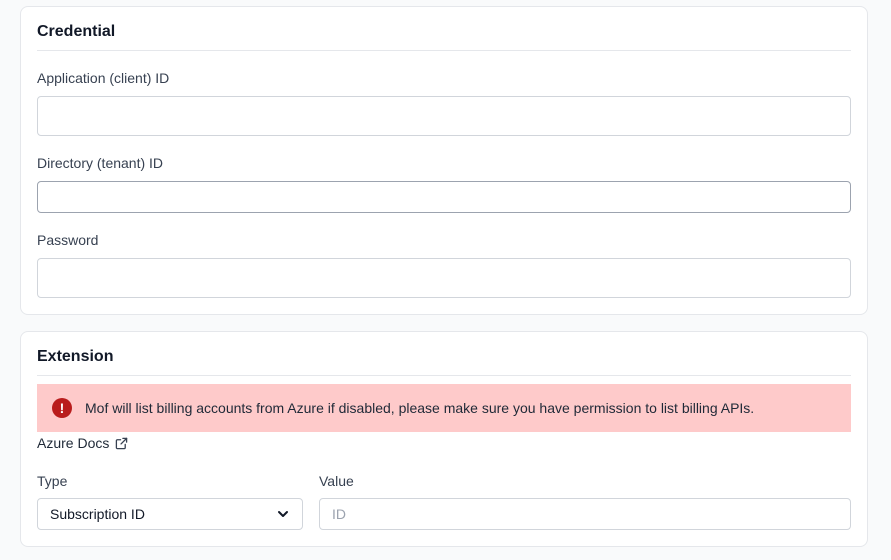 The image size is (891, 560). What do you see at coordinates (68, 240) in the screenshot?
I see `password-label: Password` at bounding box center [68, 240].